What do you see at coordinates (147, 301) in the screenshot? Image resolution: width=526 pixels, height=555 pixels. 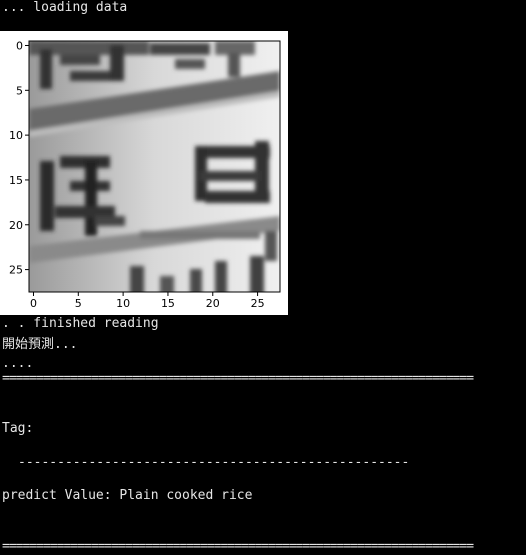 I see `x-axis: 0 5 10 15 20 25` at bounding box center [147, 301].